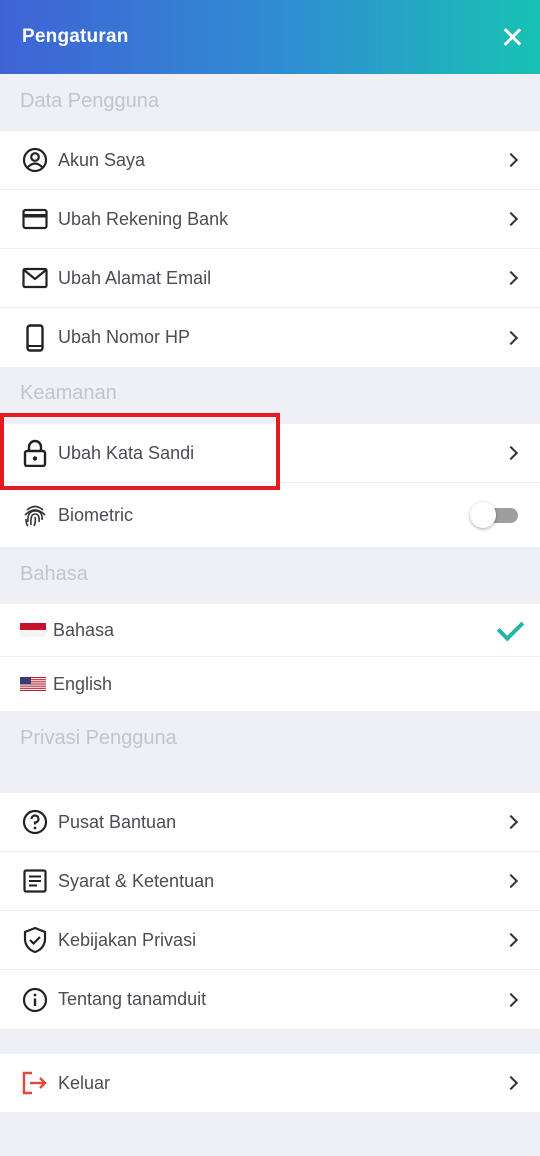 The width and height of the screenshot is (540, 1156). I want to click on menu-item-label: Biometric, so click(96, 514).